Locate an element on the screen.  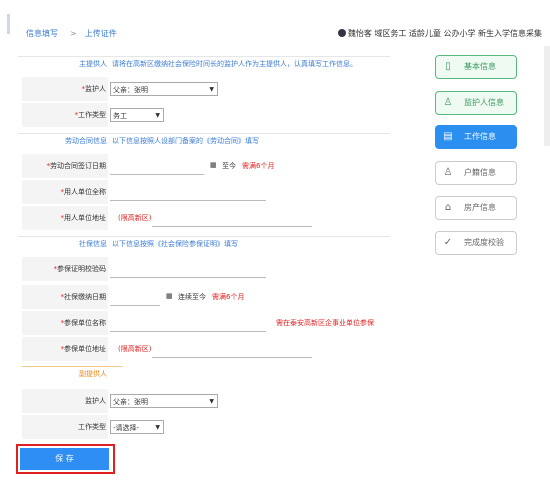
row-insured-addr: *参保单位地址 (限高新区) is located at coordinates (207, 349).